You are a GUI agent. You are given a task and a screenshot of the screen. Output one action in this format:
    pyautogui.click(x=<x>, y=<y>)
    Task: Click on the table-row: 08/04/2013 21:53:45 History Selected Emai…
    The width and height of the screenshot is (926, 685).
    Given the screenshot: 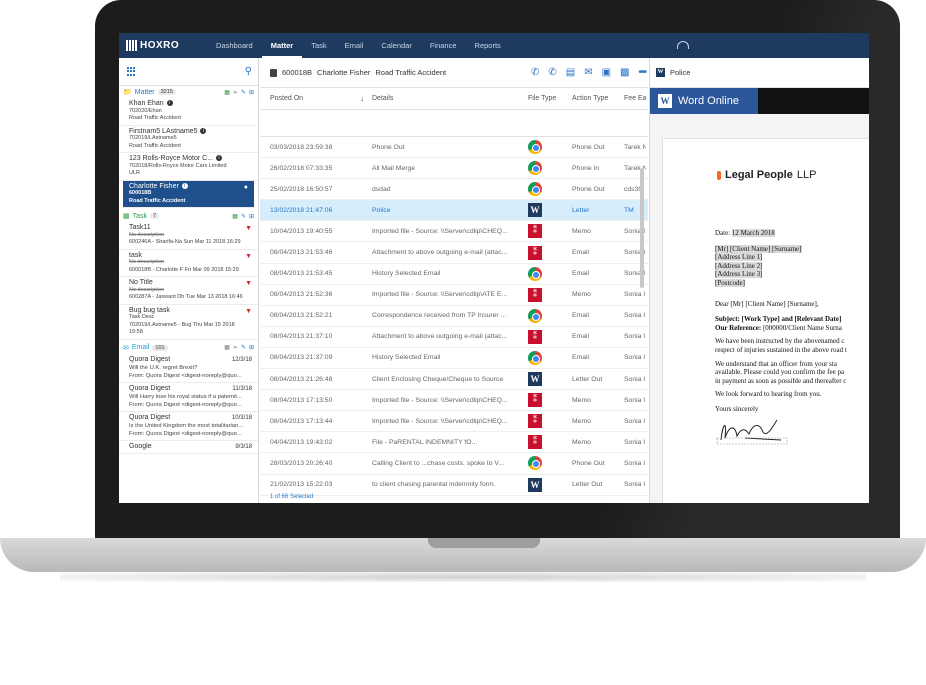 What is the action you would take?
    pyautogui.click(x=454, y=274)
    